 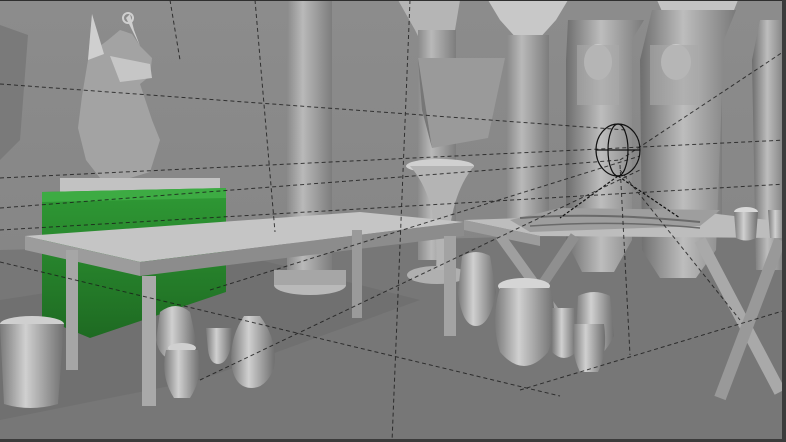 What do you see at coordinates (784, 221) in the screenshot?
I see `viewport-border-right` at bounding box center [784, 221].